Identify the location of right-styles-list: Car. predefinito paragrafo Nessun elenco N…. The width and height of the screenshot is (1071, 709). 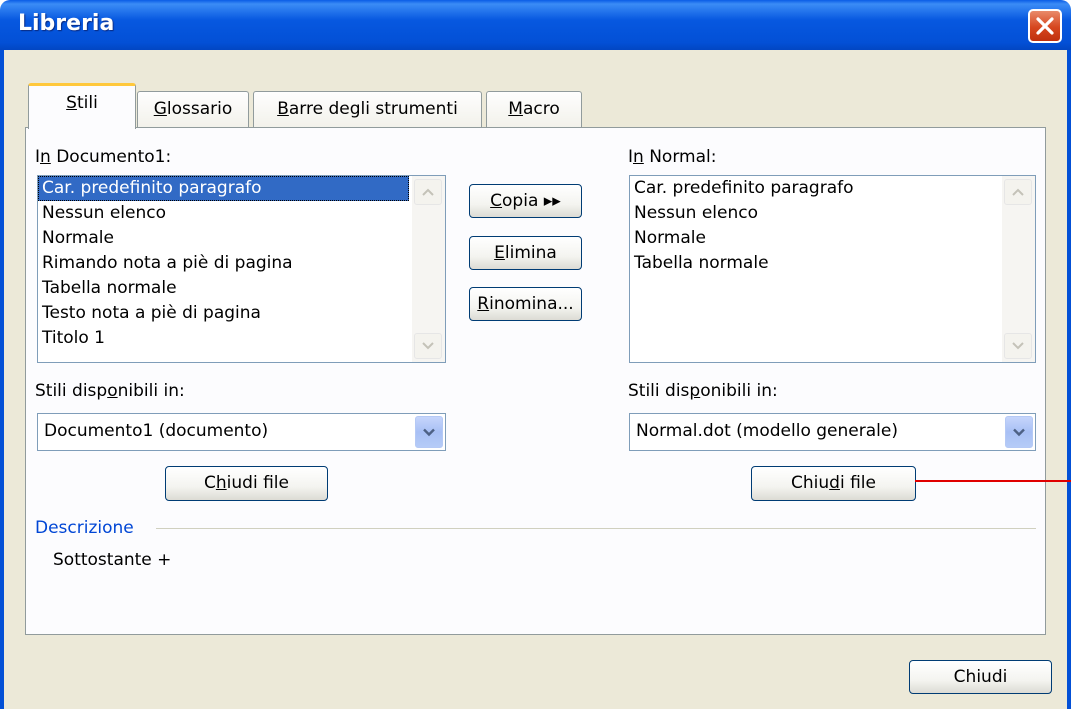
(832, 269).